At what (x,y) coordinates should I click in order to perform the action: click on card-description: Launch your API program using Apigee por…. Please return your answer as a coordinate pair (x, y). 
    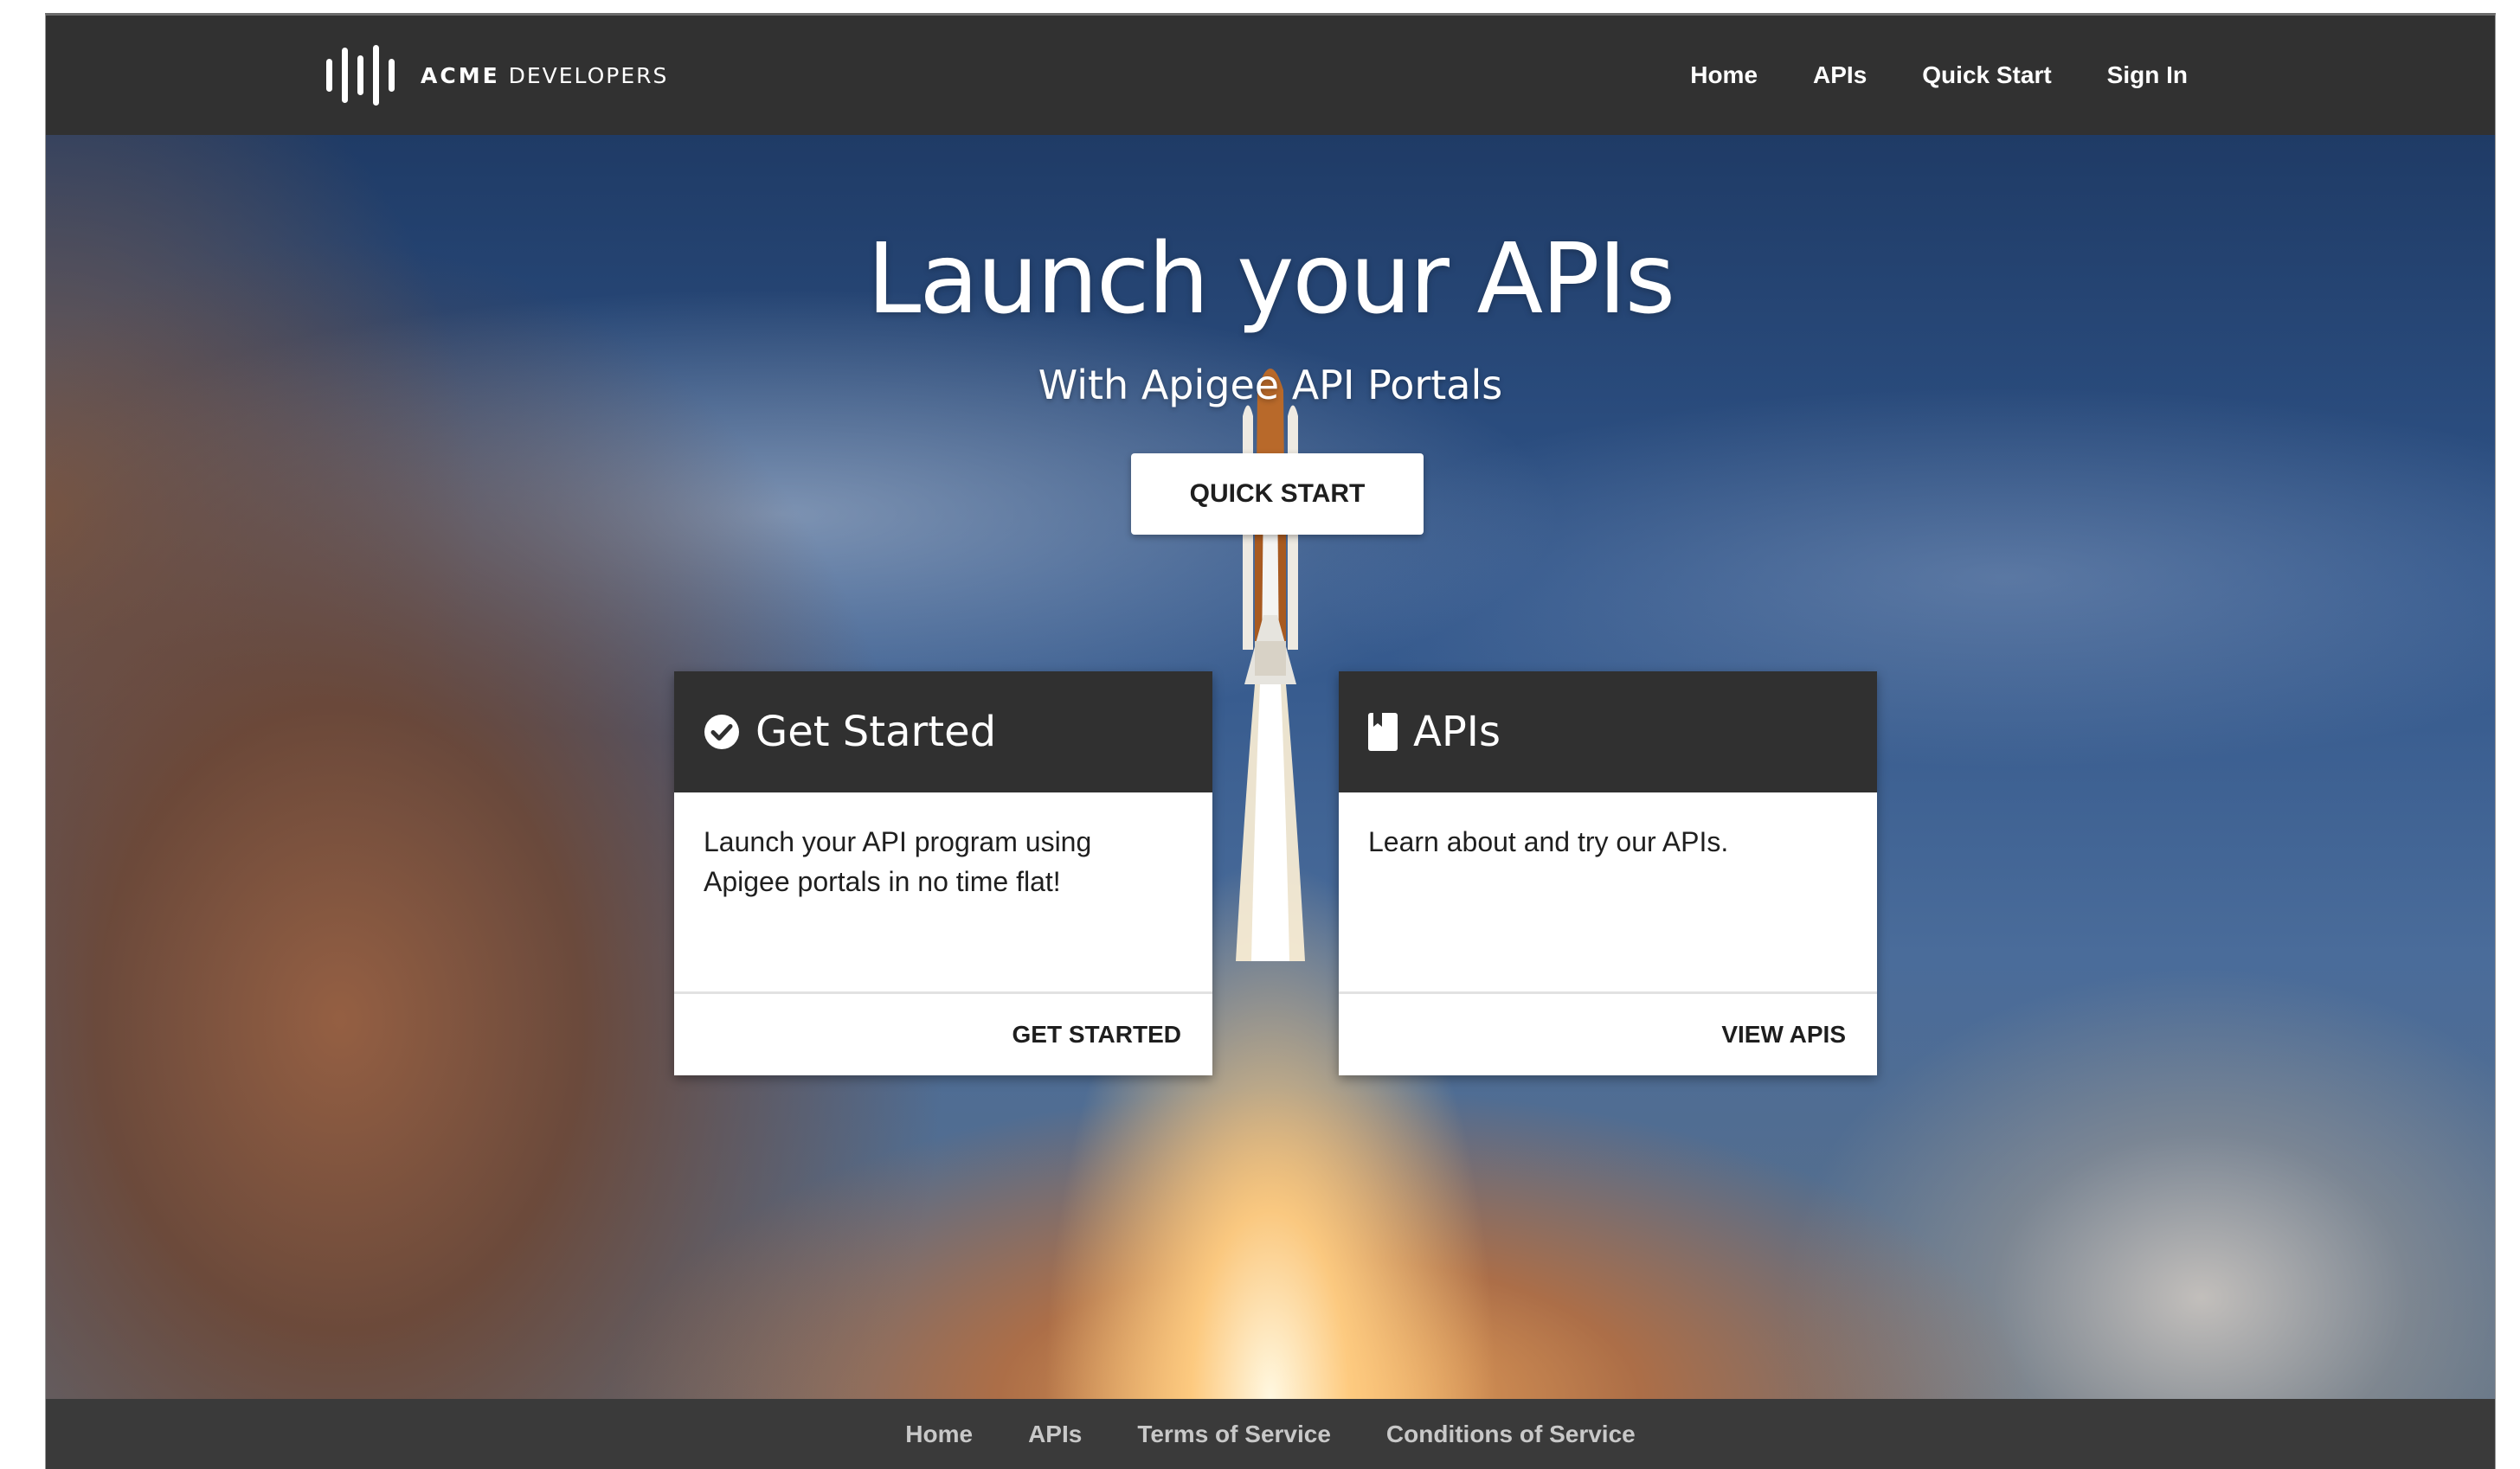
    Looking at the image, I should click on (943, 893).